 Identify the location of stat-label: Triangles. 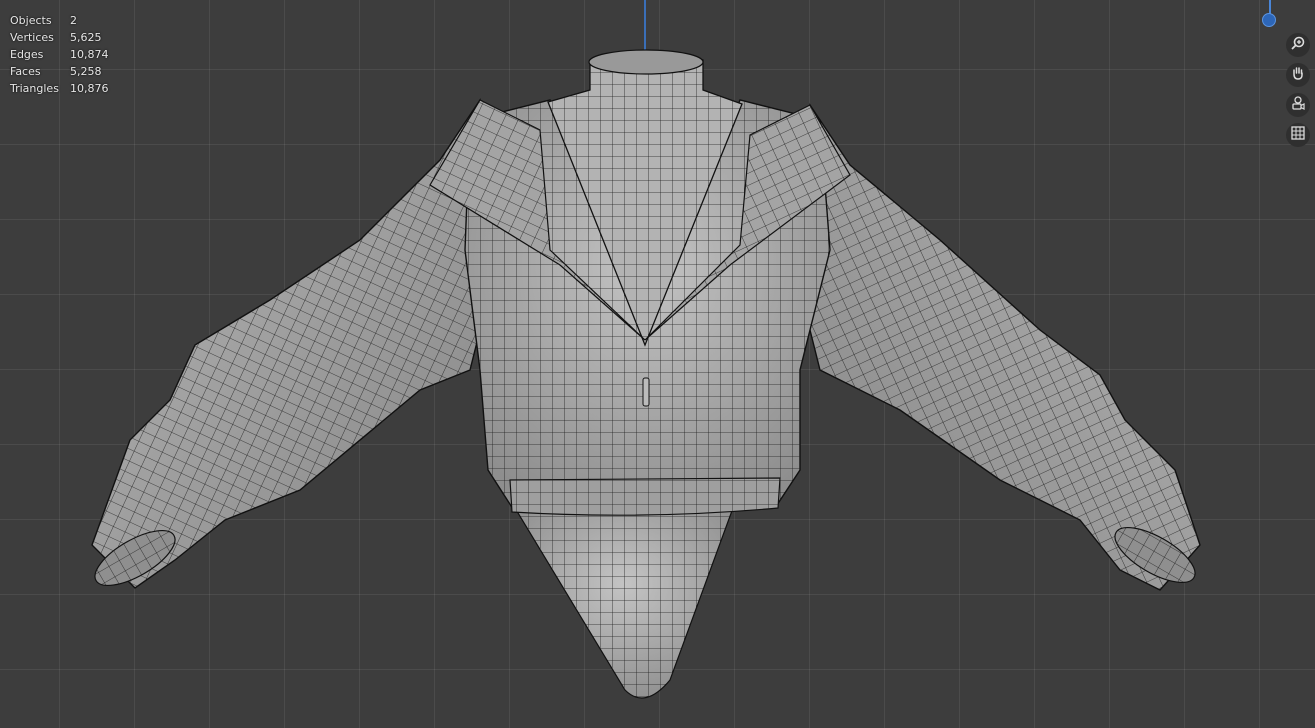
(34, 88).